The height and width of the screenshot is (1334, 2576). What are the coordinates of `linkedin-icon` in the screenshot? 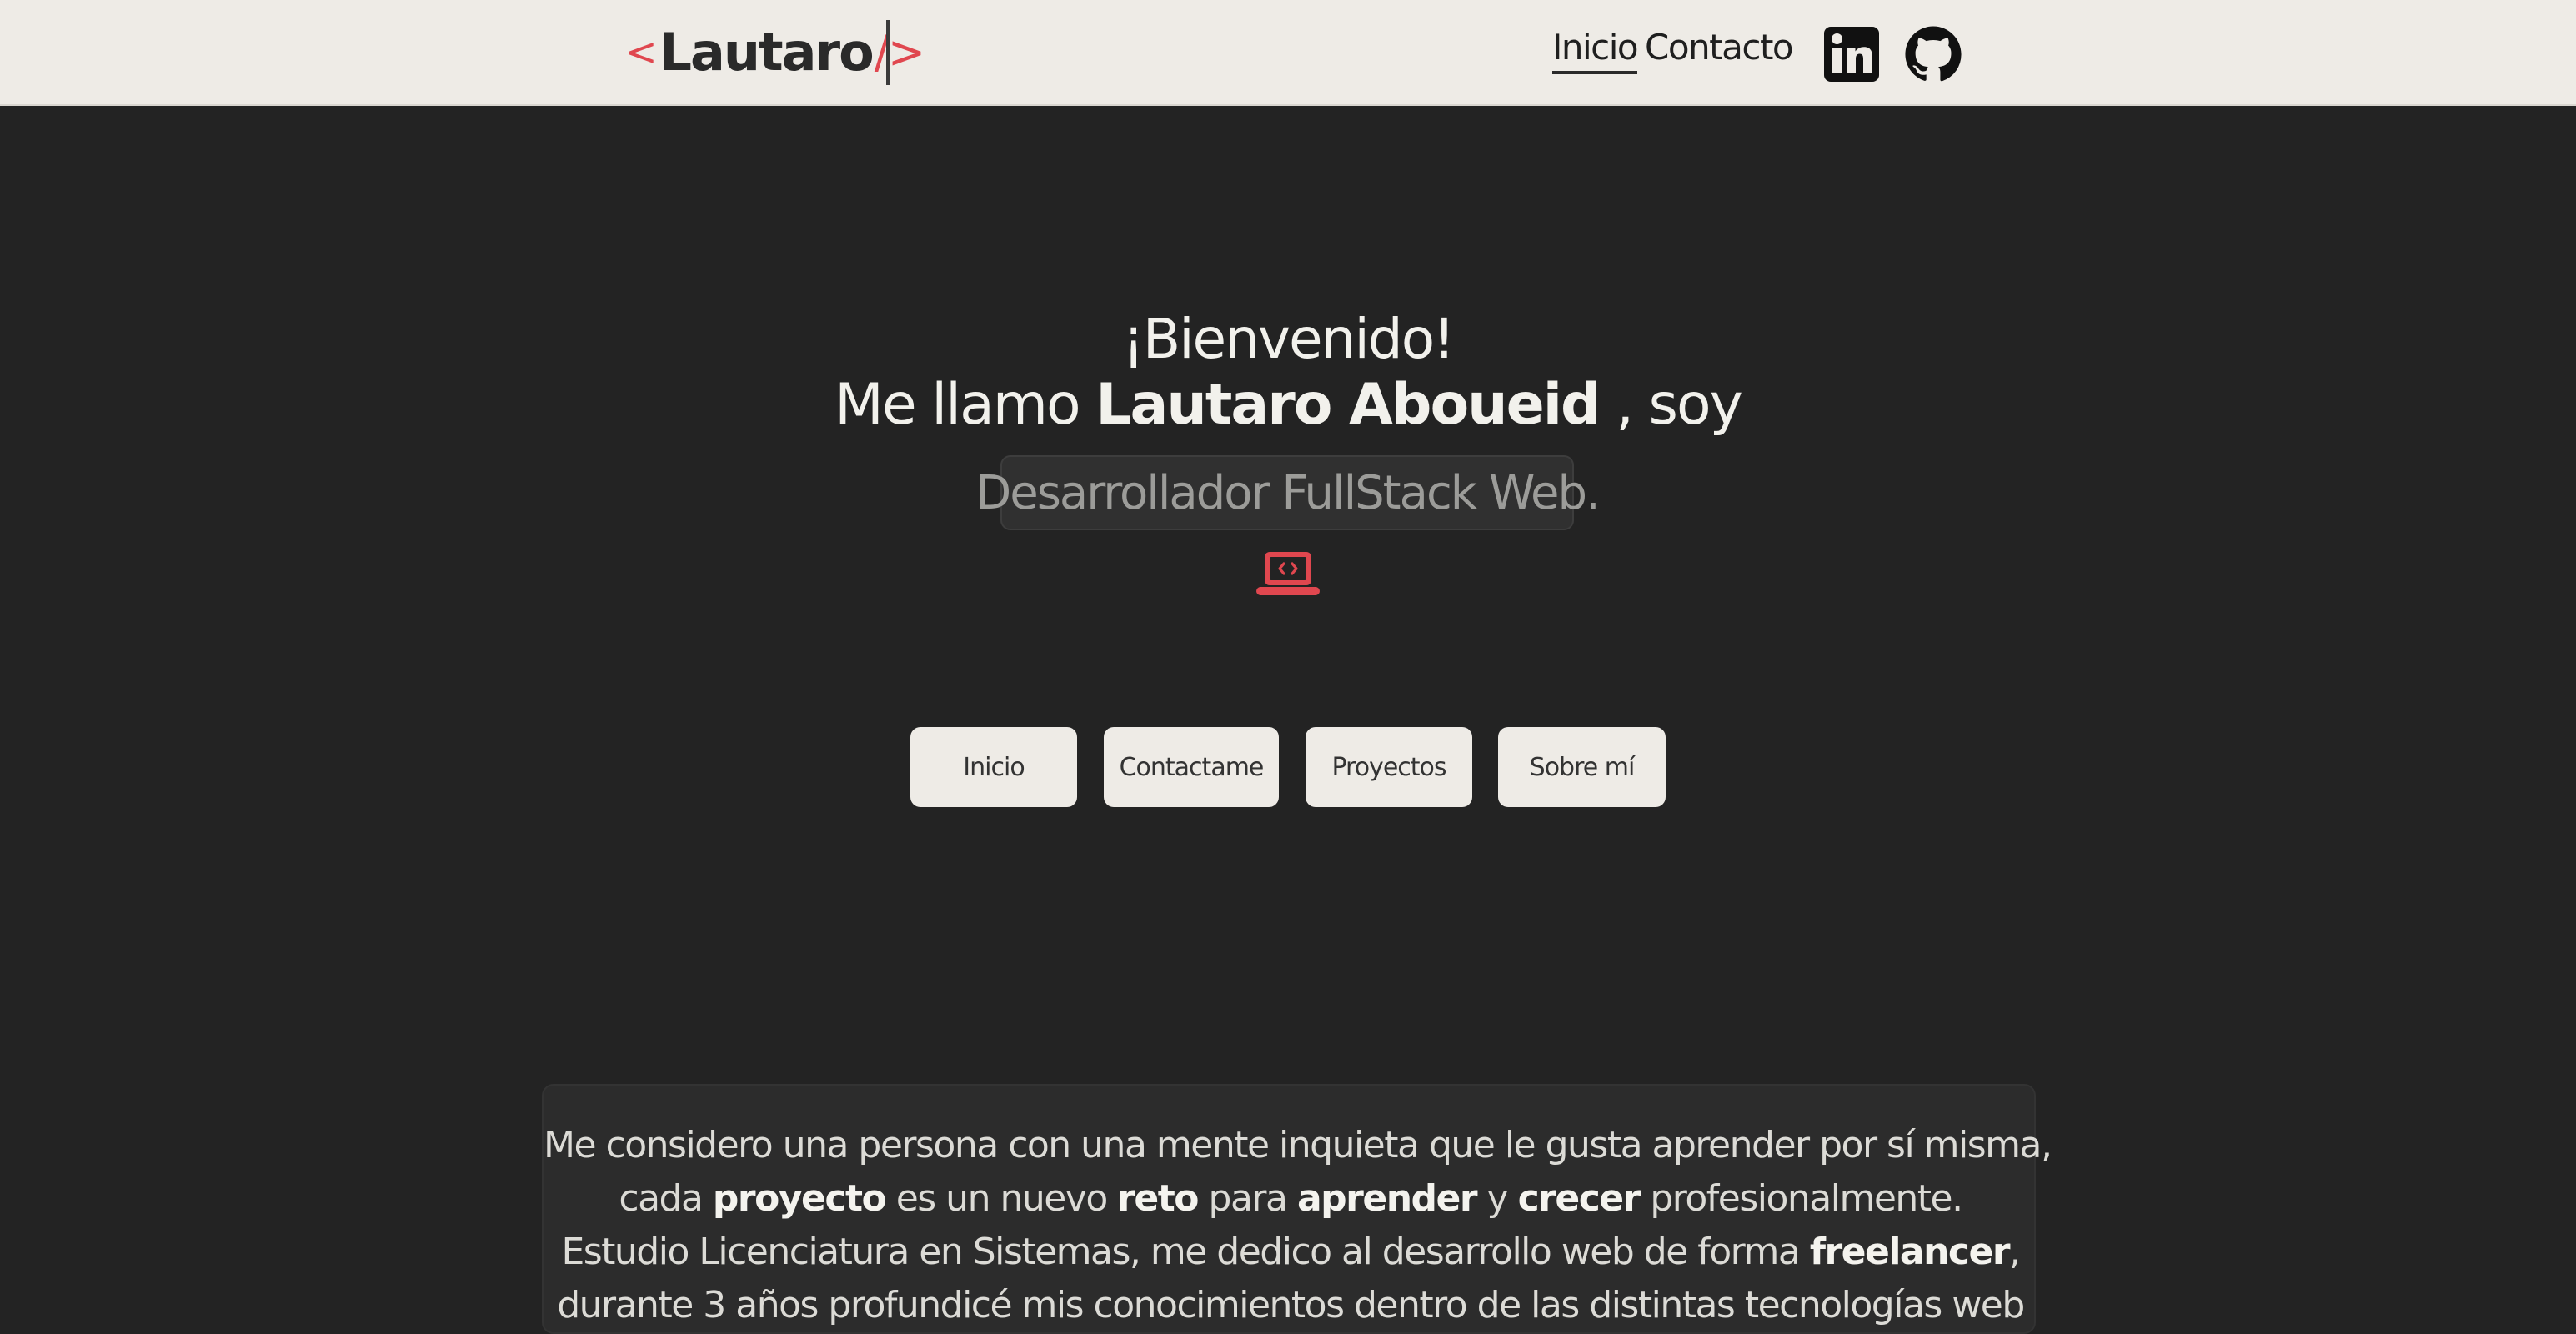 It's located at (1851, 54).